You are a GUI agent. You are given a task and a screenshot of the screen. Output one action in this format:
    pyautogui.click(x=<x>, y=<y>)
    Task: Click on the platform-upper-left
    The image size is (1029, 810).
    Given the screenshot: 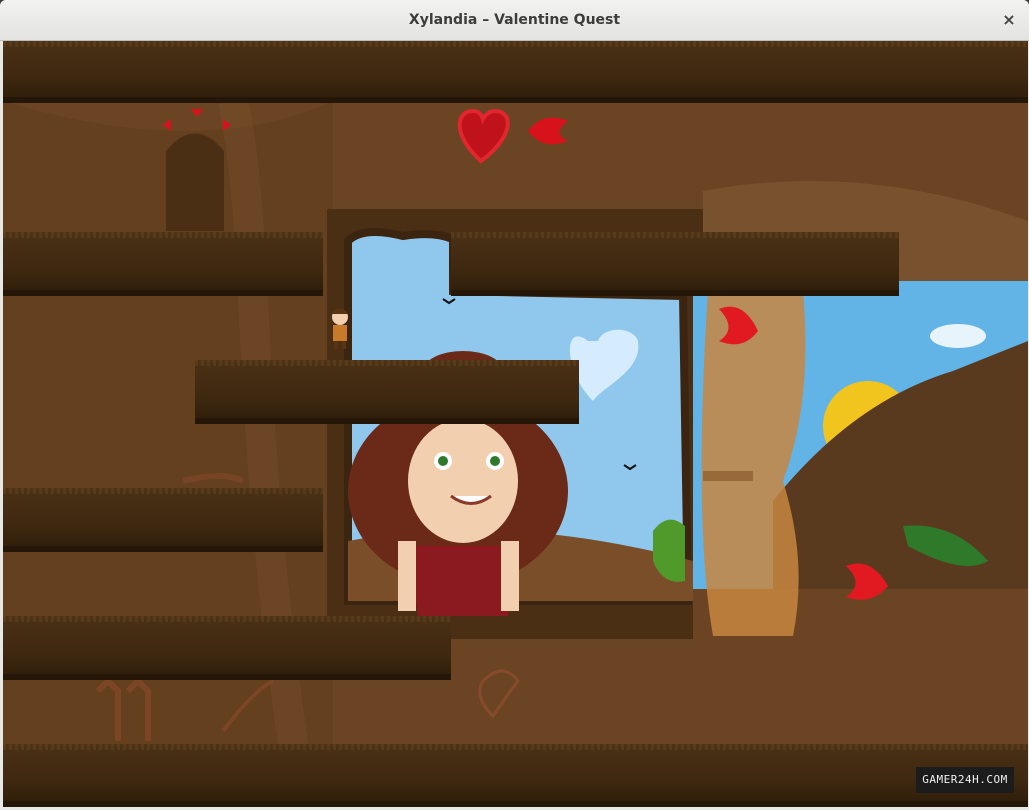 What is the action you would take?
    pyautogui.click(x=163, y=264)
    